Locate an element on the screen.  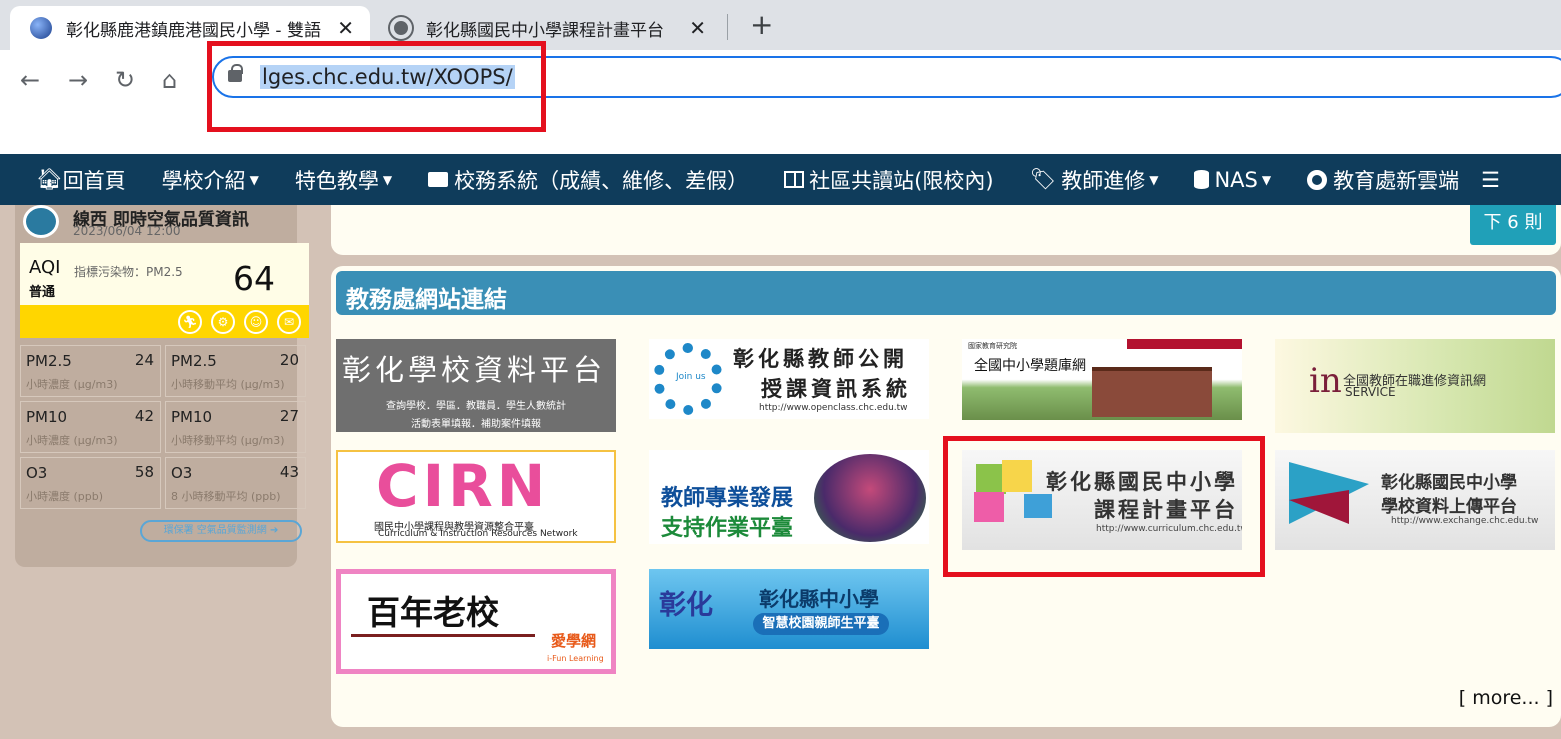
banner-teacher-dev: 教師專業發展 支持作業平臺 is located at coordinates (789, 497).